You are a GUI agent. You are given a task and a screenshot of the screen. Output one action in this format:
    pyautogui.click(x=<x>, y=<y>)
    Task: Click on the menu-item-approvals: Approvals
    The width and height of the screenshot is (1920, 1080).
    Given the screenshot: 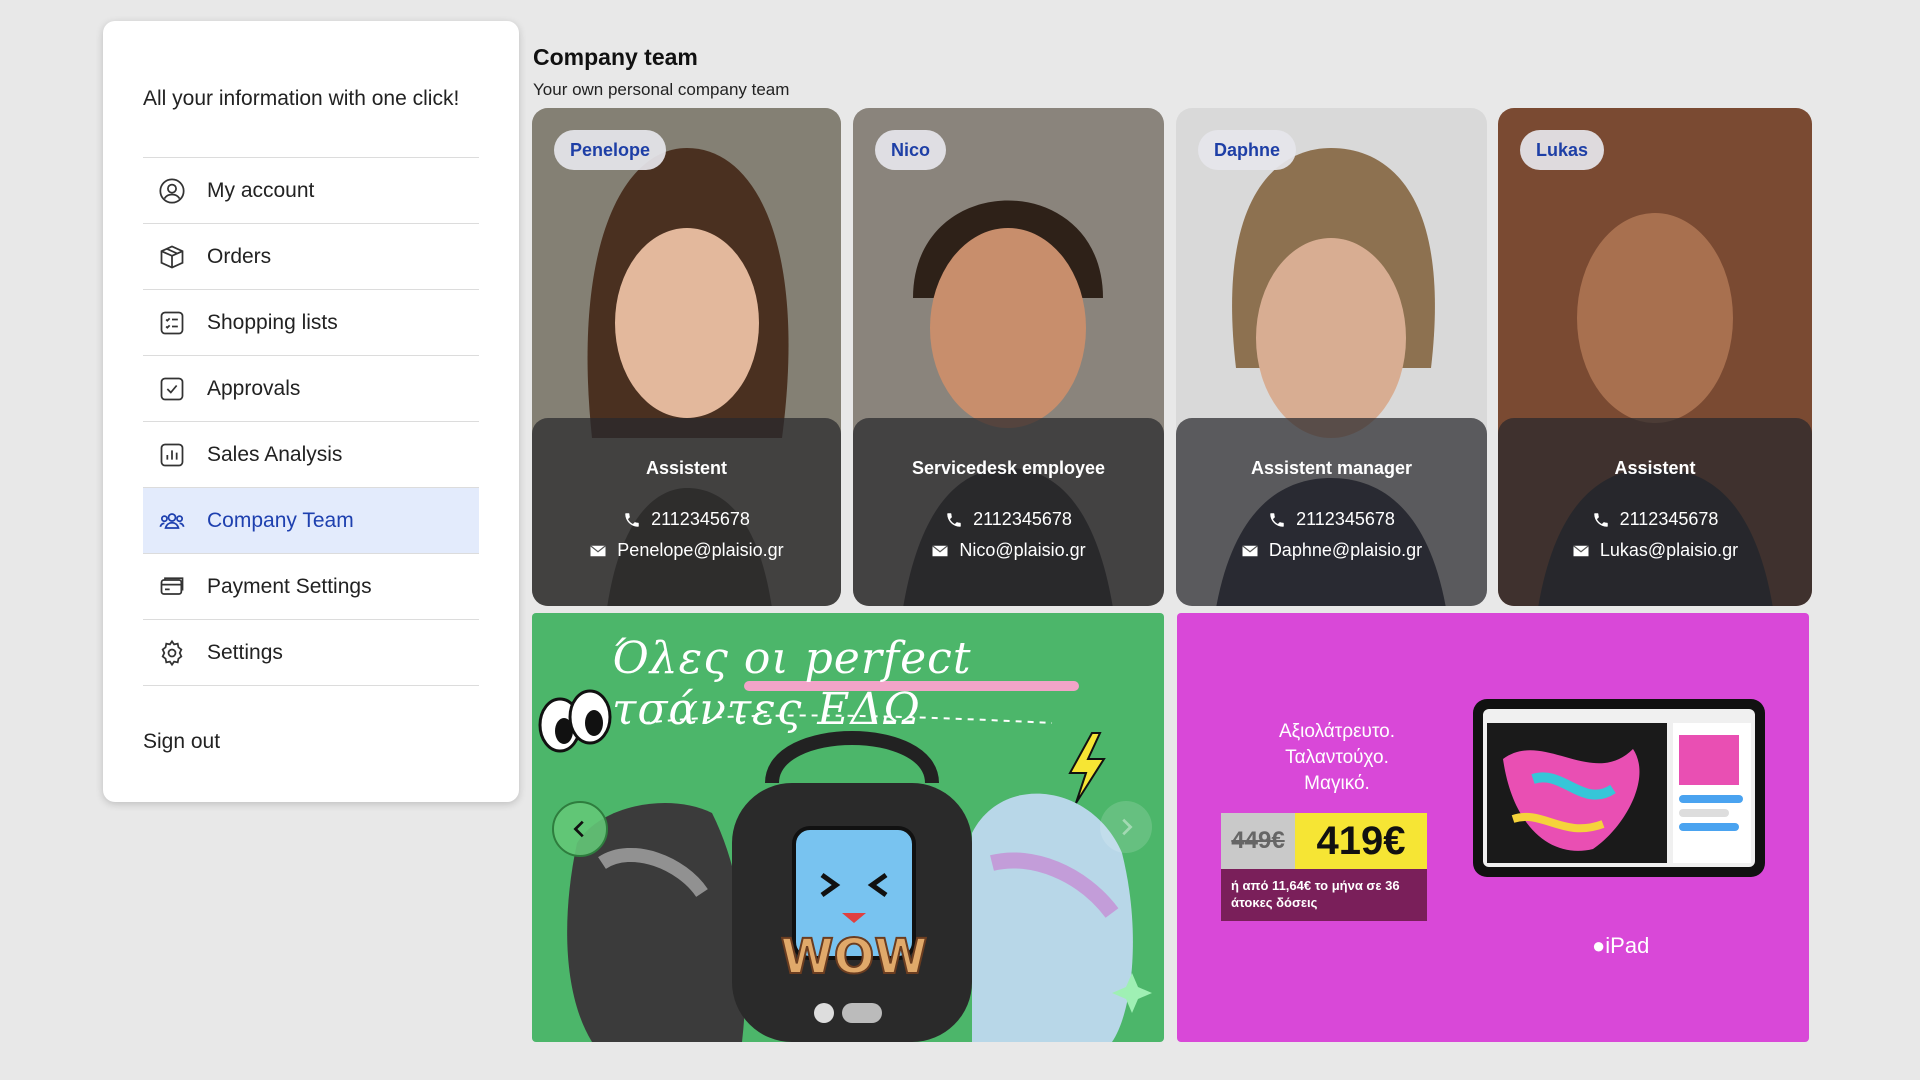 What is the action you would take?
    pyautogui.click(x=311, y=389)
    